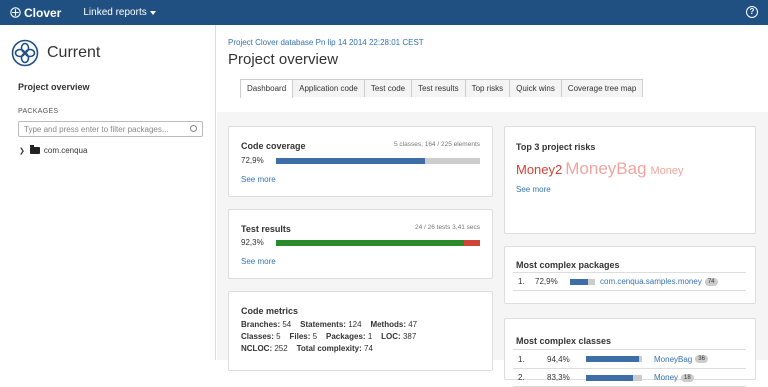 Image resolution: width=768 pixels, height=387 pixels. I want to click on metrics-line-1: Branches: 54 Statements: 124 Methods: 47, so click(366, 325).